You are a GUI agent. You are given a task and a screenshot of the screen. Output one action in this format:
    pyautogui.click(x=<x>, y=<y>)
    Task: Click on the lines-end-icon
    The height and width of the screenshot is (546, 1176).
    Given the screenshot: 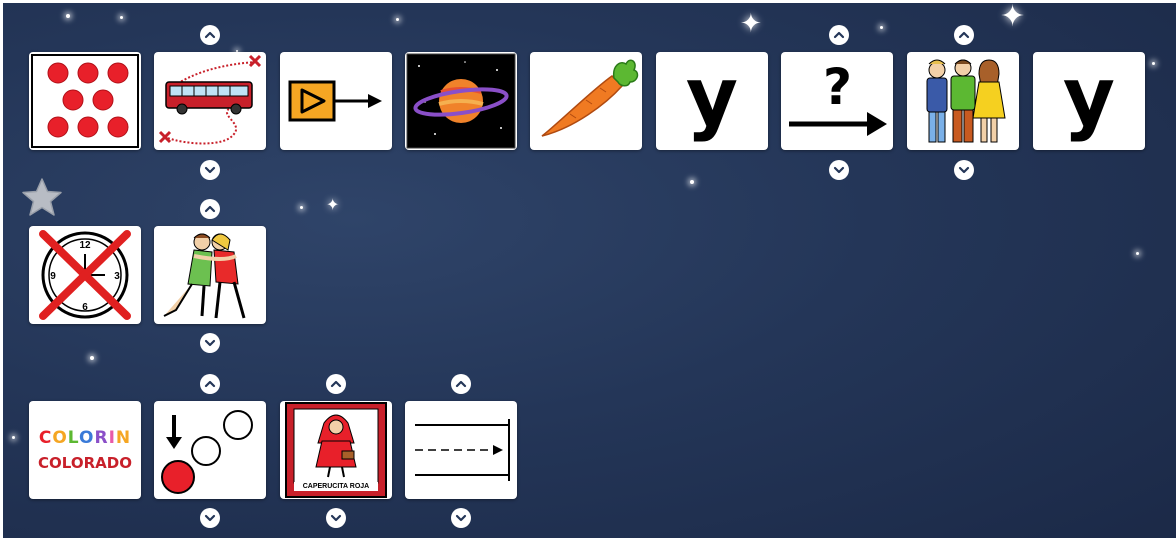 What is the action you would take?
    pyautogui.click(x=462, y=450)
    